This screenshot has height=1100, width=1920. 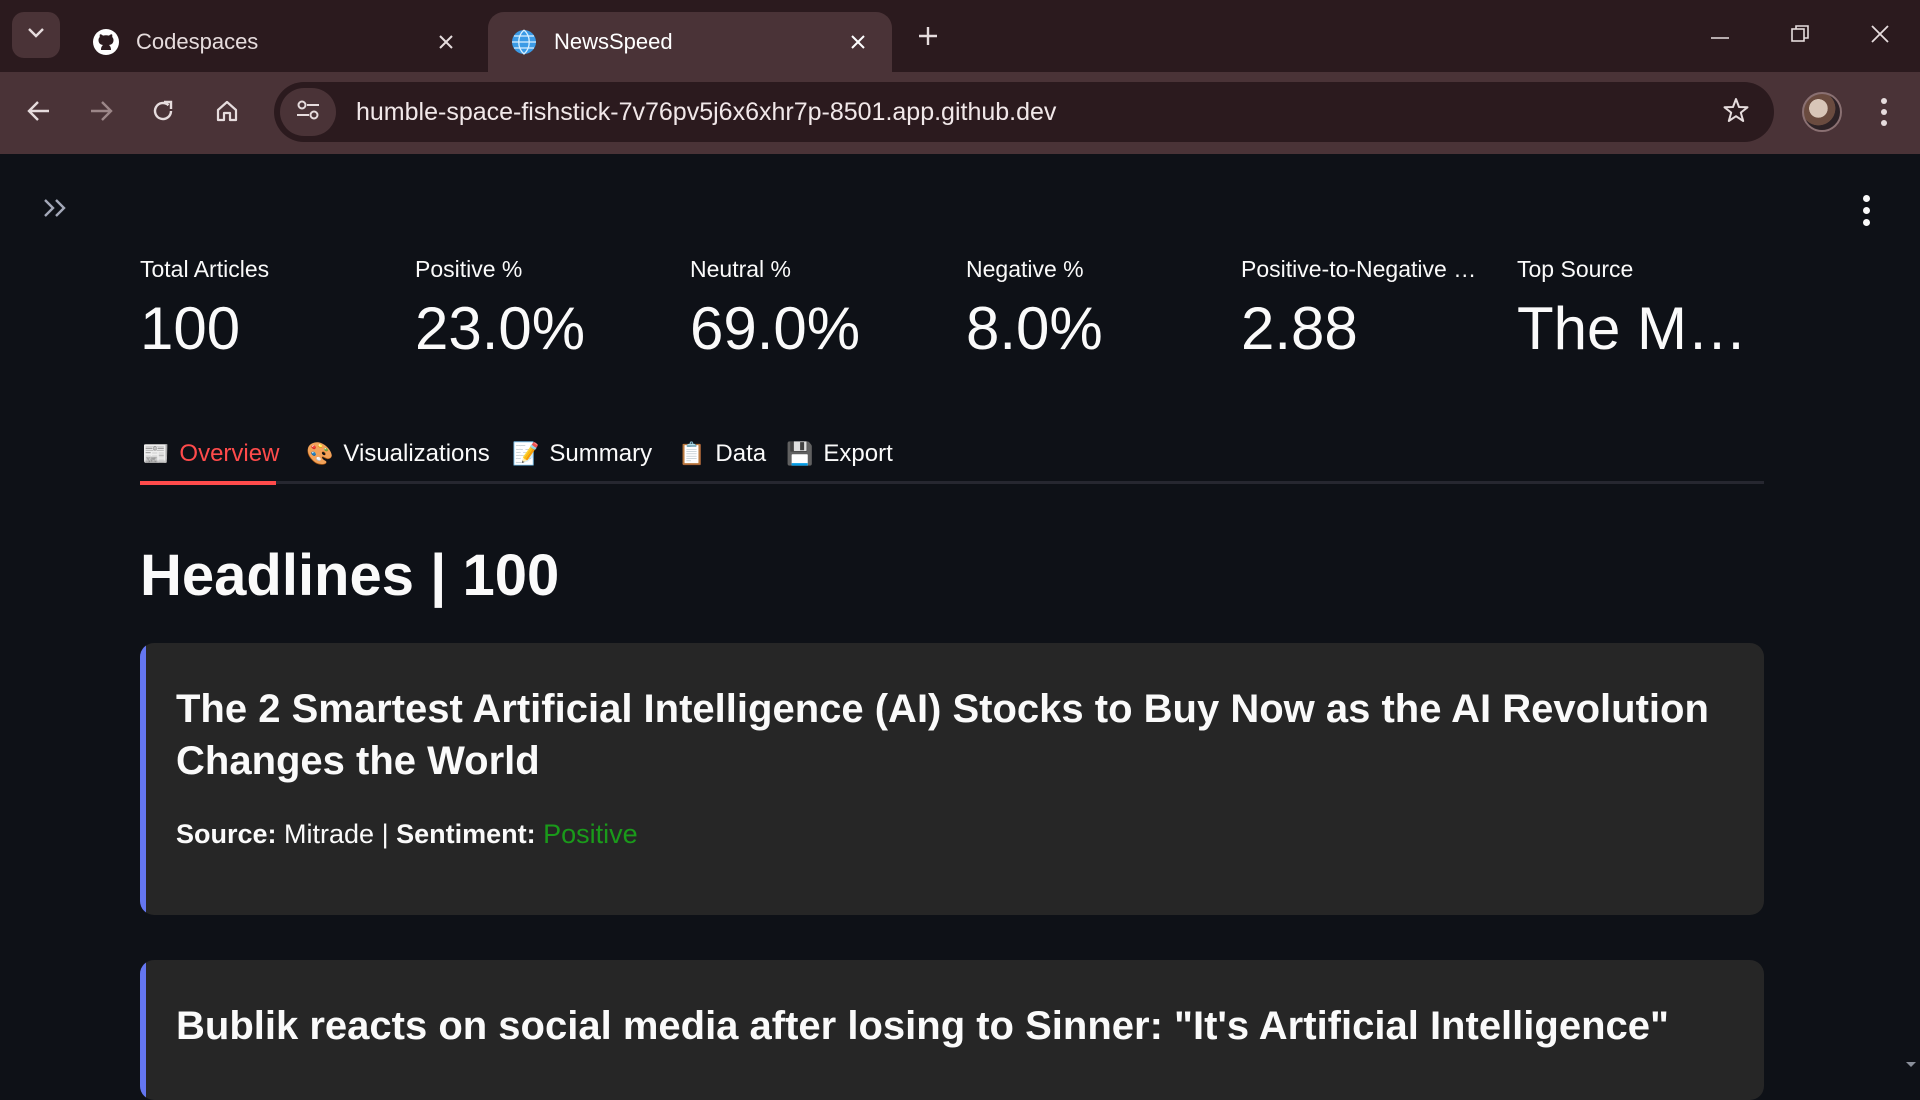 I want to click on minimize-button, so click(x=1720, y=36).